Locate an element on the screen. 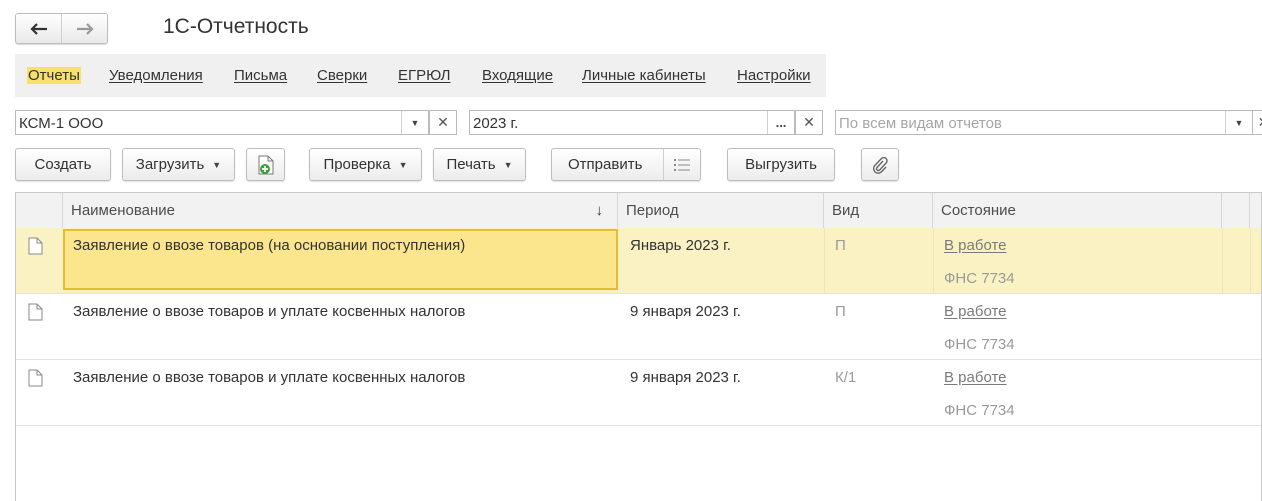  forward-button is located at coordinates (84, 28).